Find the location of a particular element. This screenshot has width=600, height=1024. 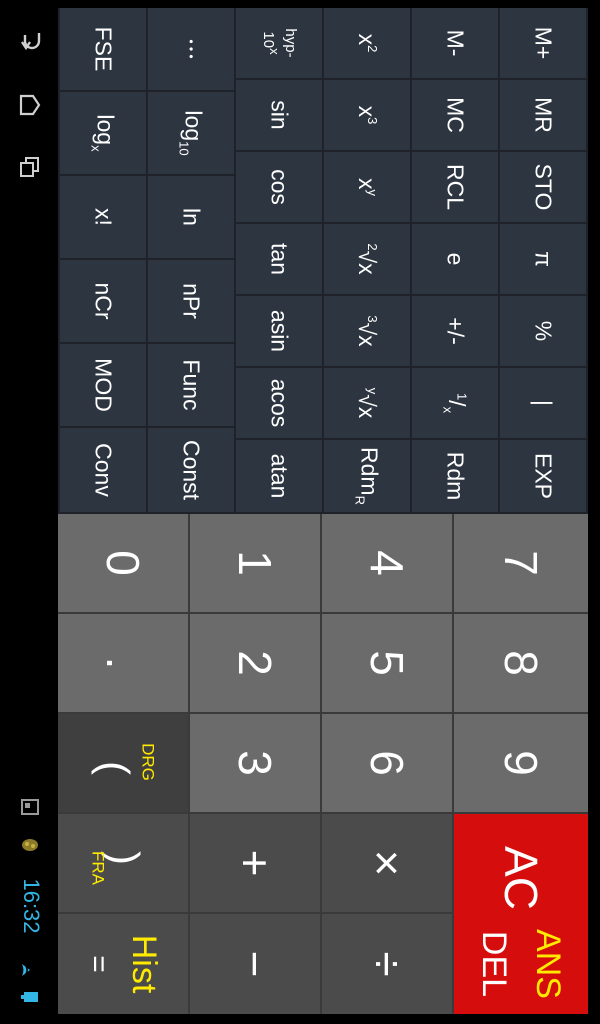

digit-5-label: 5 is located at coordinates (387, 663).